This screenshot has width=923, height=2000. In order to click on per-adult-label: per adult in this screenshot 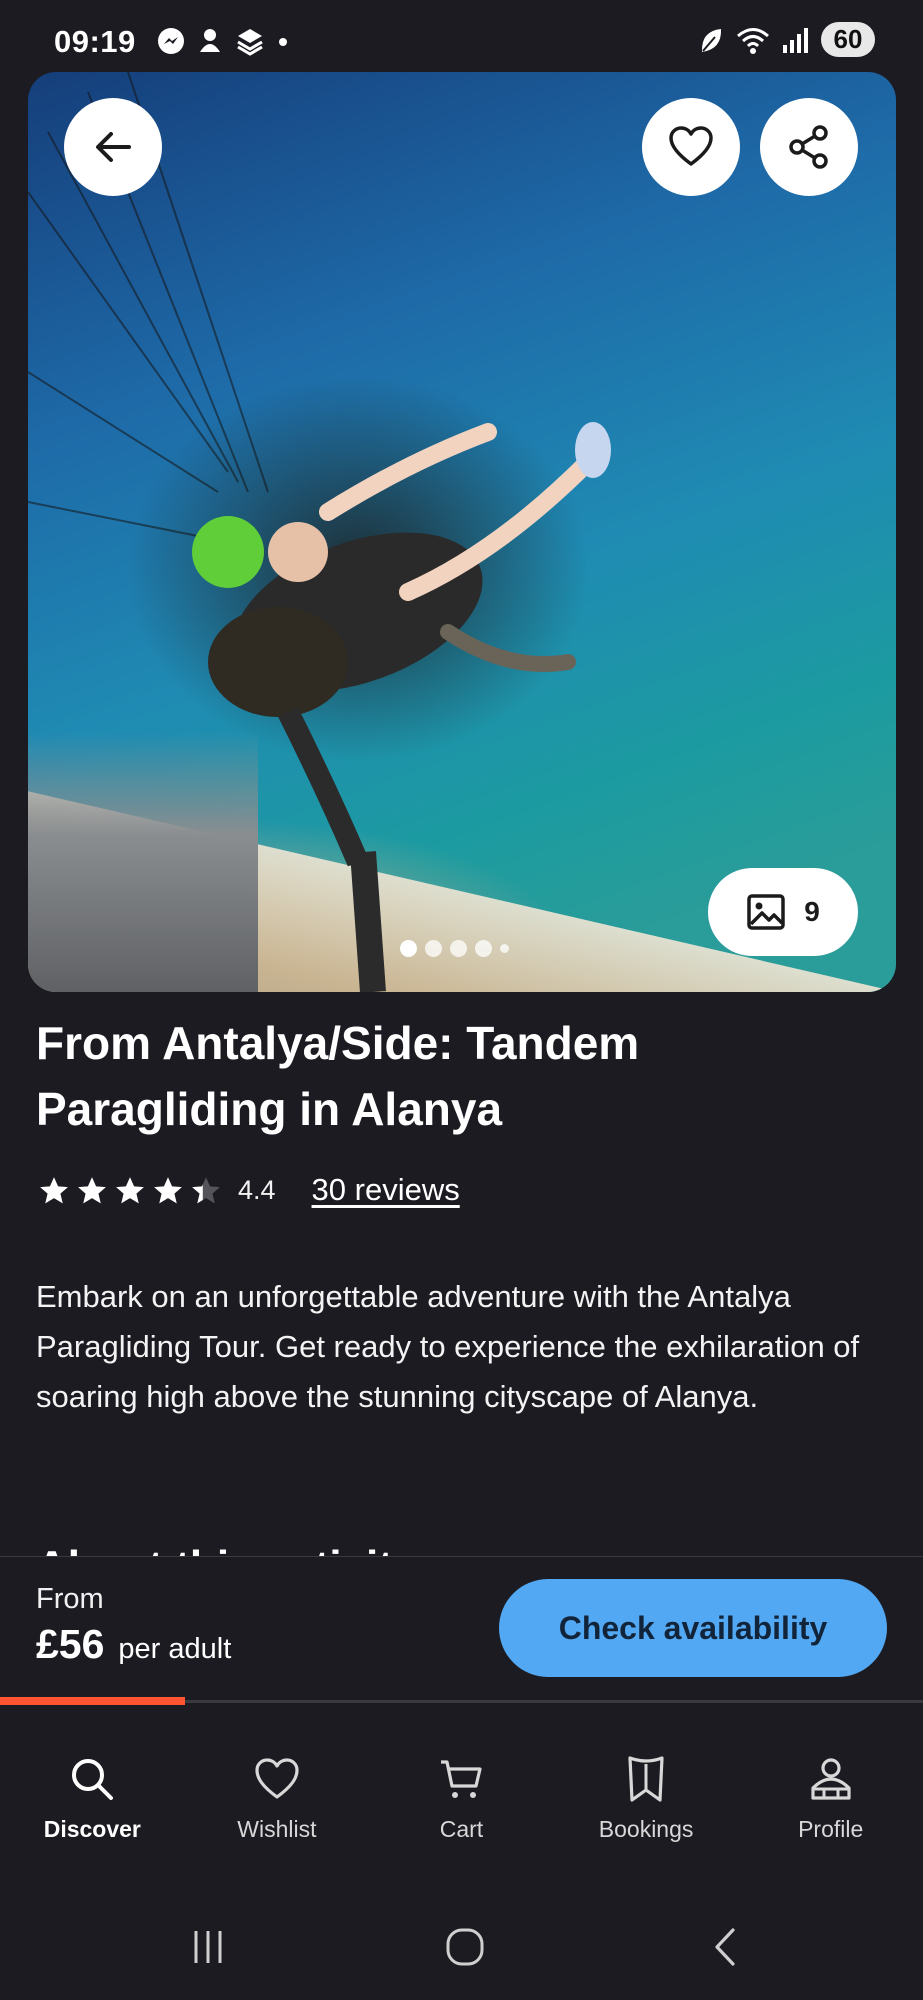, I will do `click(175, 1649)`.